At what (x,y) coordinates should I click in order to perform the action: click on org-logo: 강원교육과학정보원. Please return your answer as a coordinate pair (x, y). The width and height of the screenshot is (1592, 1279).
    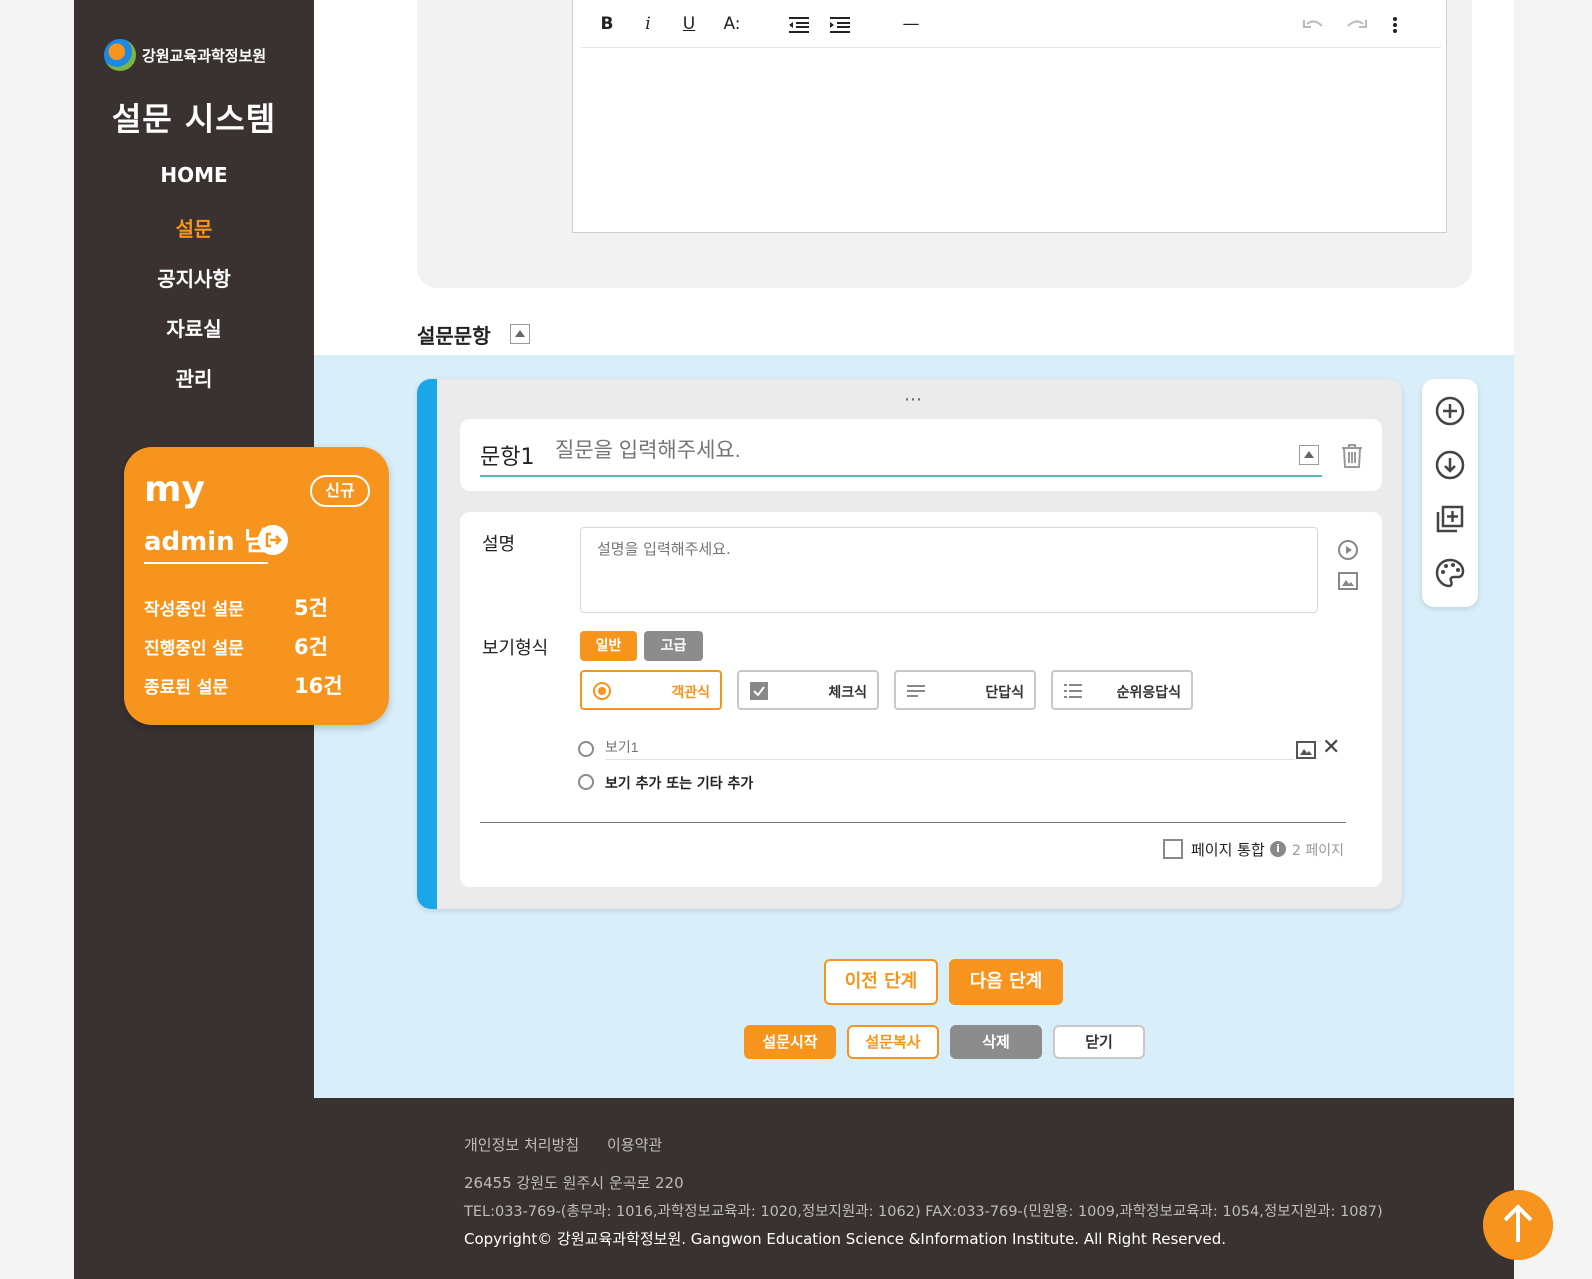
    Looking at the image, I should click on (199, 55).